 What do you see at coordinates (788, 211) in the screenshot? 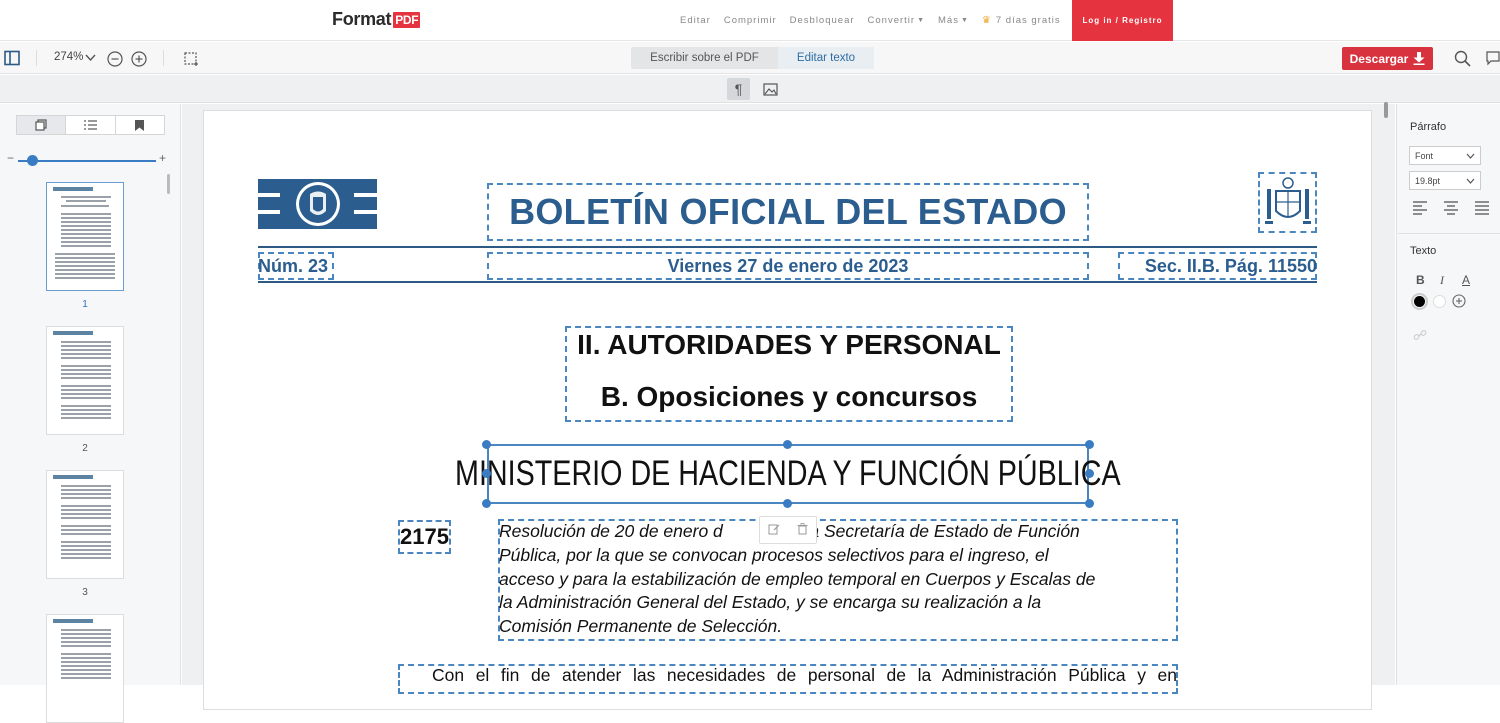
I see `bulletin-title: BOLETÍN OFICIAL DEL ESTADO` at bounding box center [788, 211].